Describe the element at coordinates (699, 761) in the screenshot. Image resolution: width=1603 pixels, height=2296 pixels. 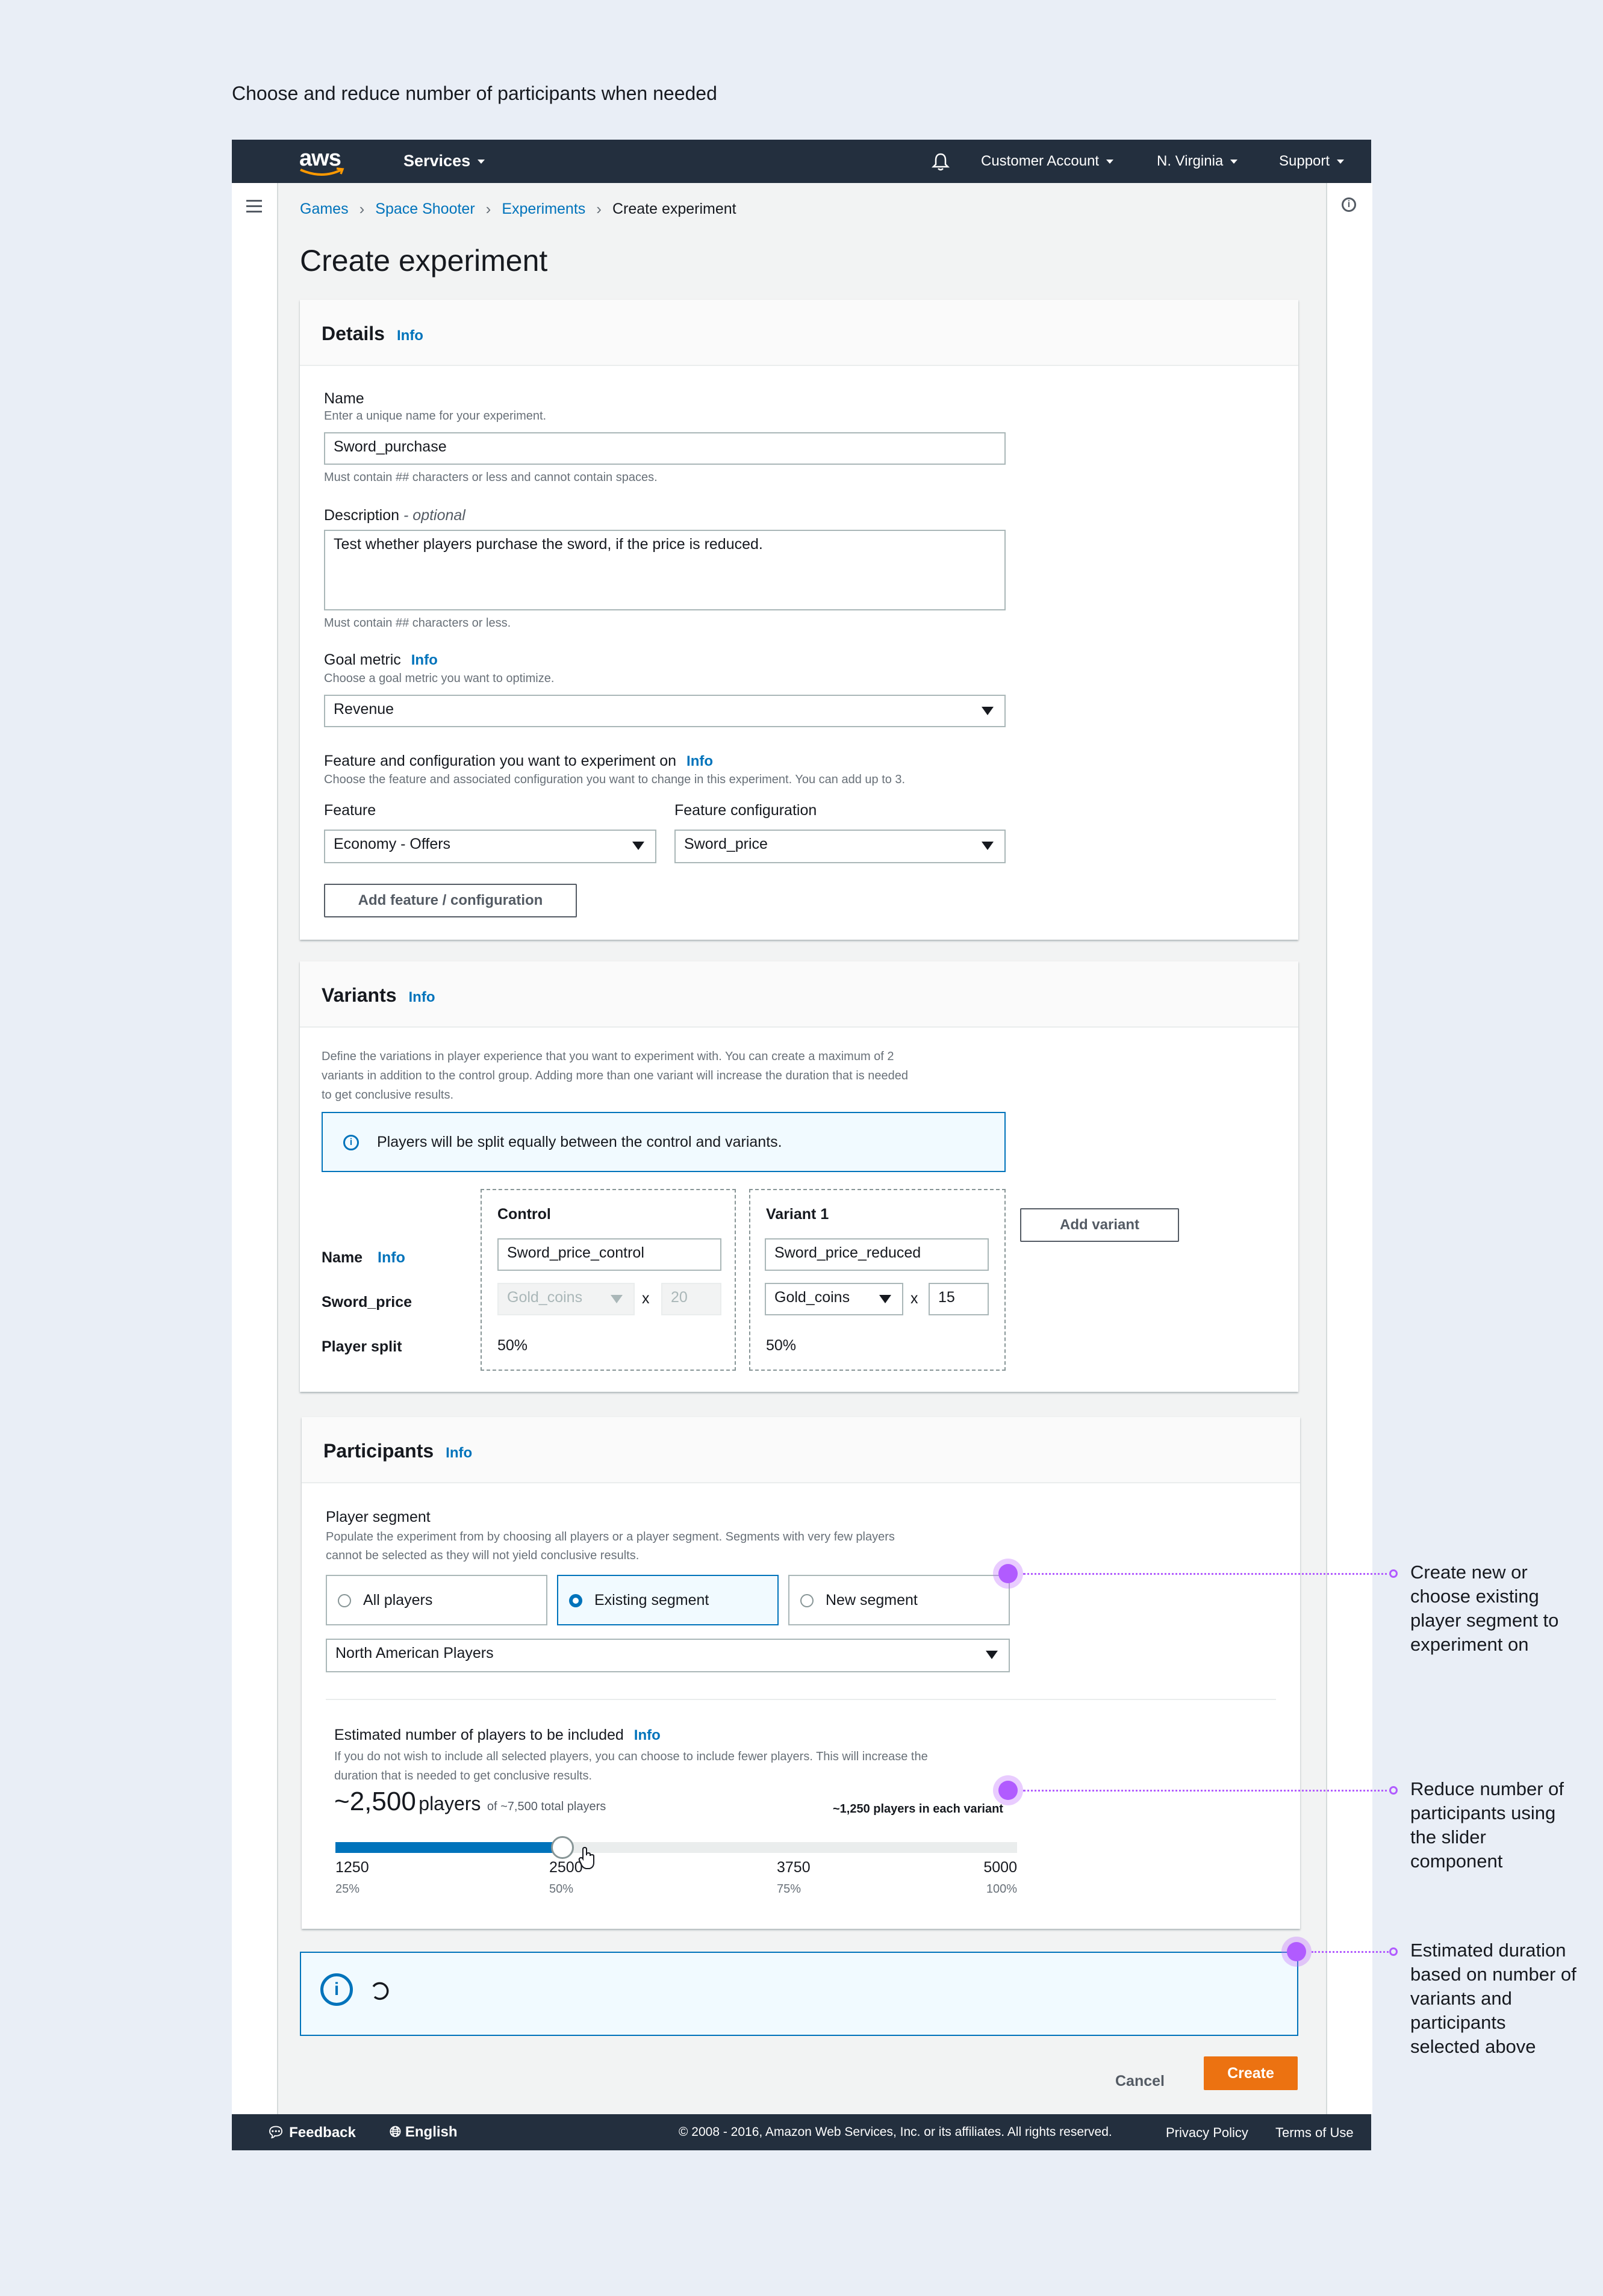
I see `feature-section-info-link: Info` at that location.